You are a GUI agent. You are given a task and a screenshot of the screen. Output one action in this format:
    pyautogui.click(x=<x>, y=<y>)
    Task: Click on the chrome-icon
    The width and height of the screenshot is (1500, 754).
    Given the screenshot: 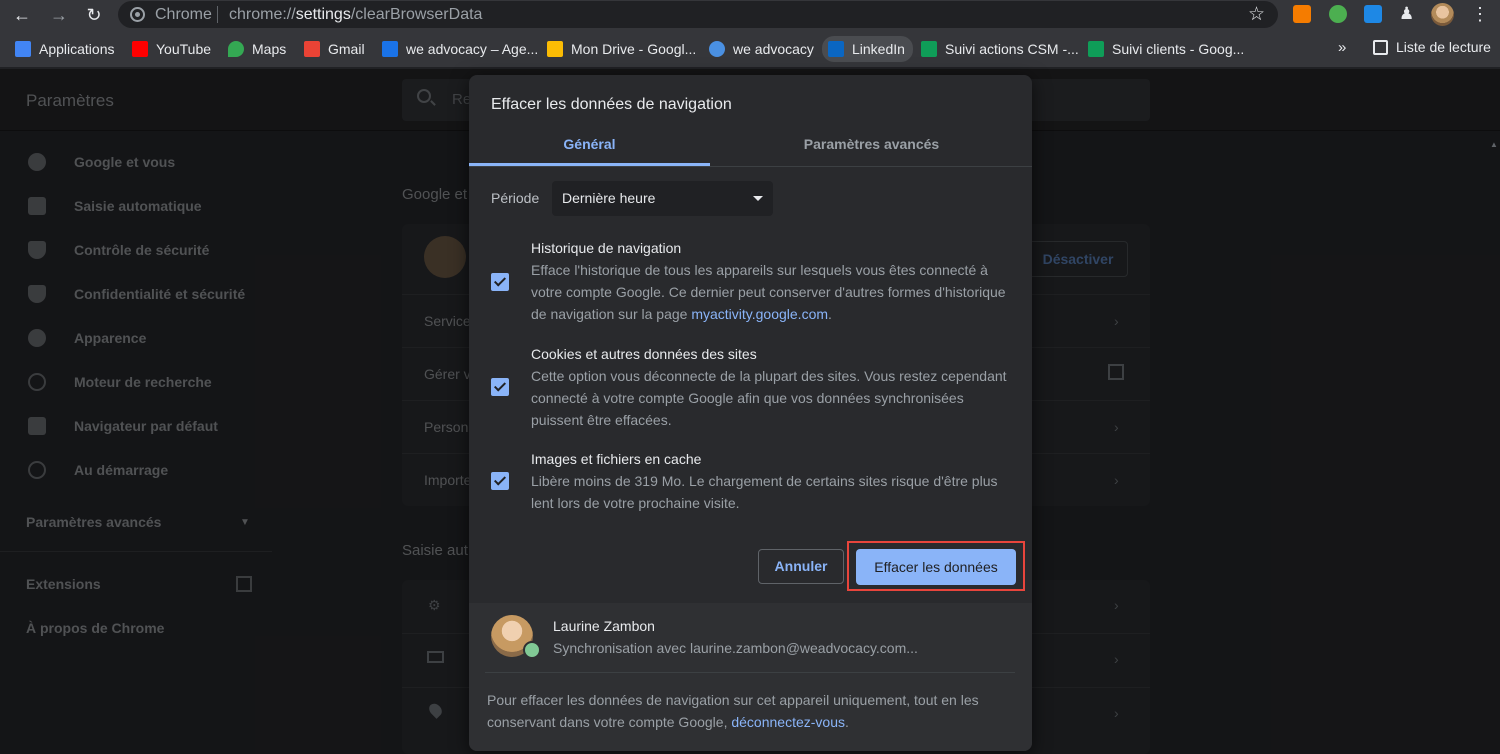 What is the action you would take?
    pyautogui.click(x=137, y=14)
    